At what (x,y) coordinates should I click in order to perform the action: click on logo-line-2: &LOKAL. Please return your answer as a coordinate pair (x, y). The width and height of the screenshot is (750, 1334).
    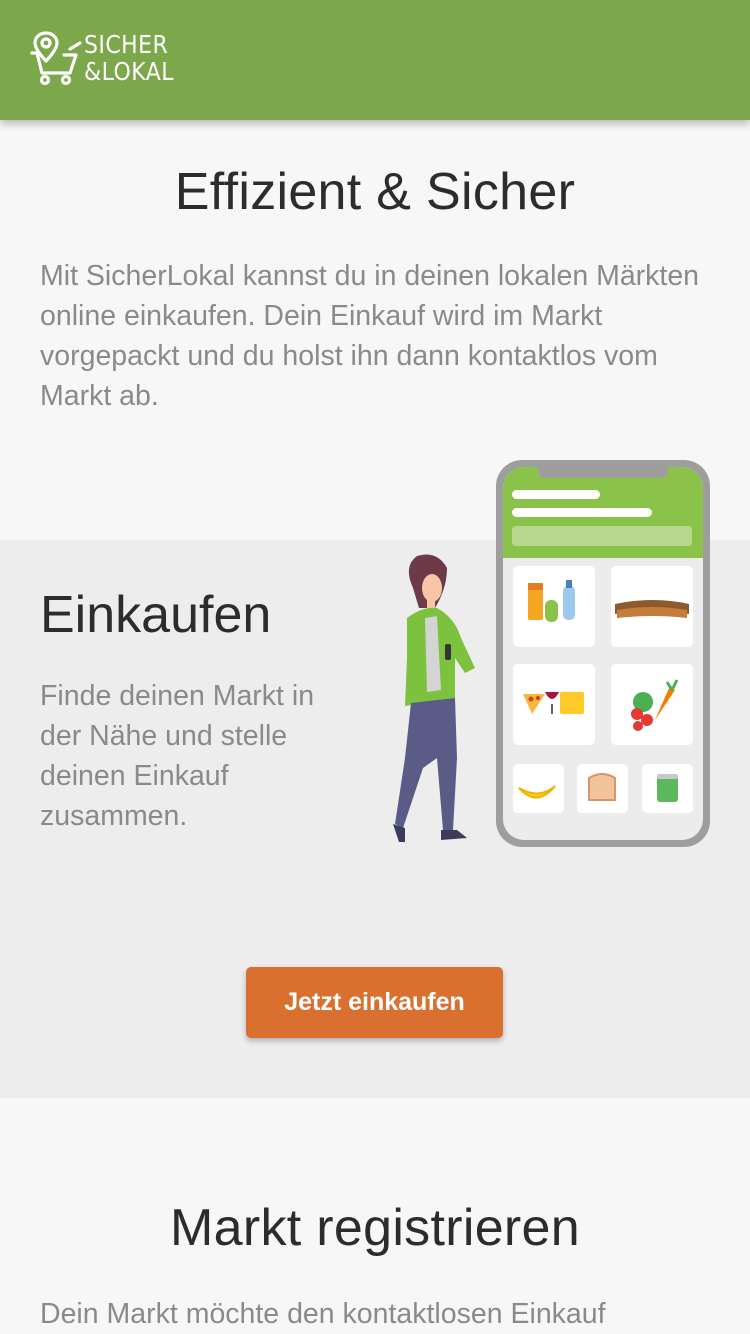
    Looking at the image, I should click on (129, 71).